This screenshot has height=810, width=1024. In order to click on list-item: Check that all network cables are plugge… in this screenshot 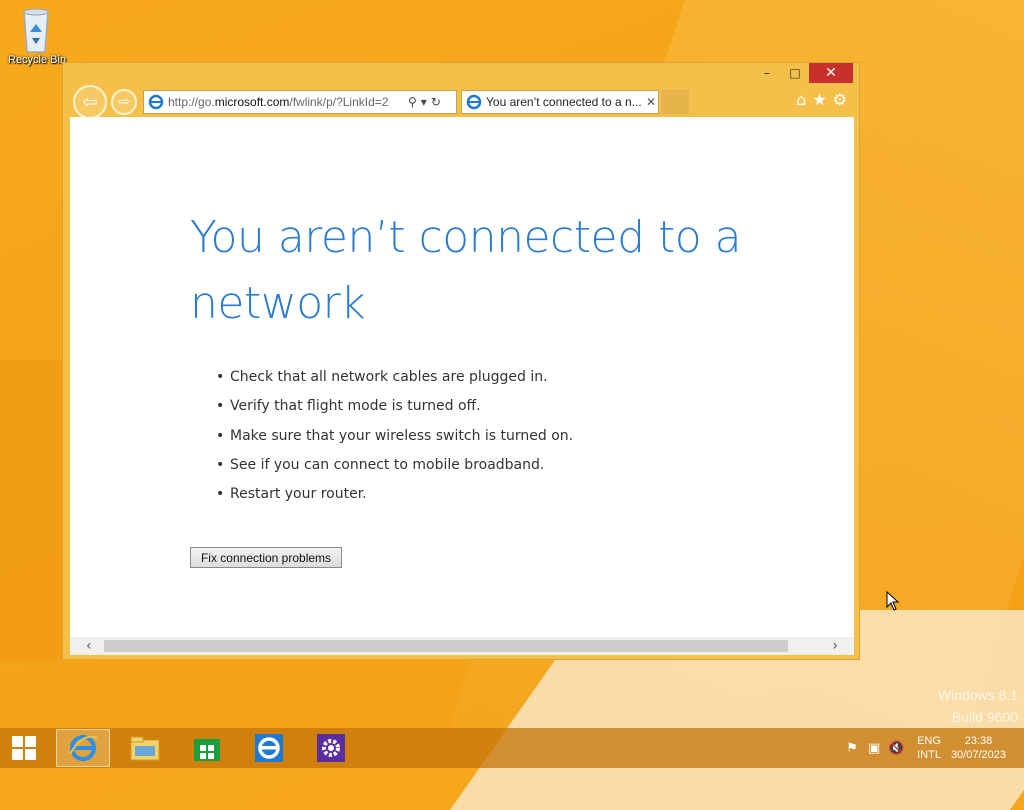, I will do `click(394, 381)`.